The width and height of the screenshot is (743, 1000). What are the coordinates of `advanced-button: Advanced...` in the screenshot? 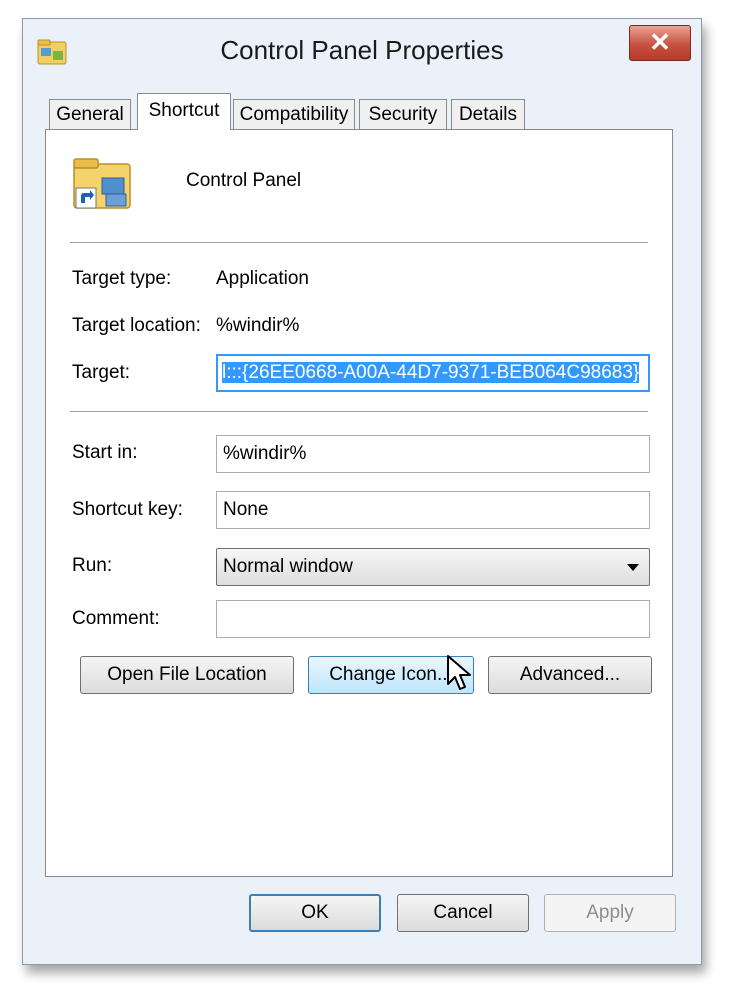 It's located at (570, 675).